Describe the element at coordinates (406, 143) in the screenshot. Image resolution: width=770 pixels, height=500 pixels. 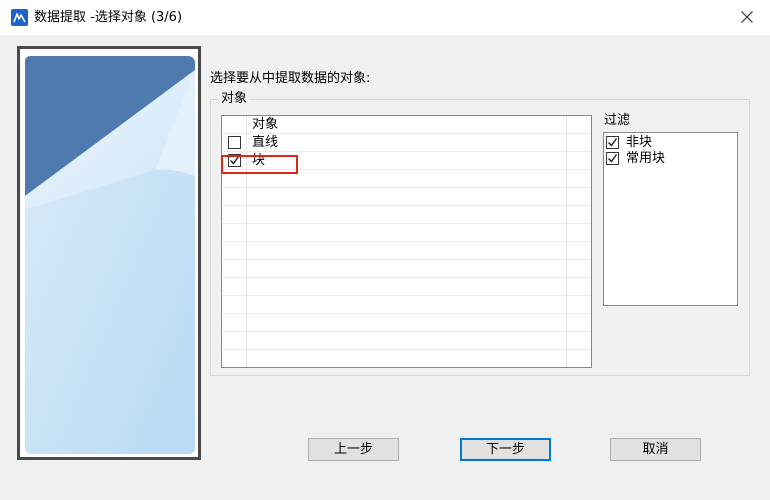
I see `list-item: 直线` at that location.